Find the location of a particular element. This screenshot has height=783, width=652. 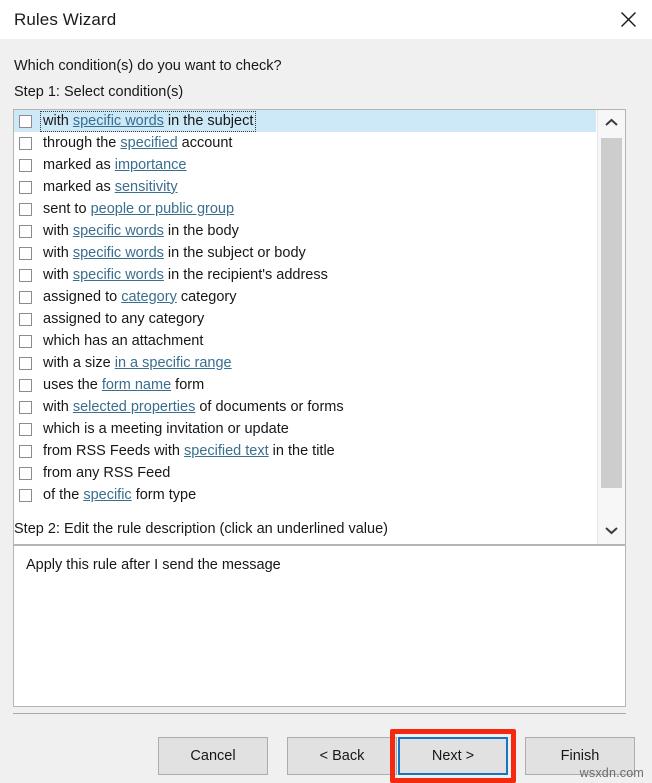

footer-separator is located at coordinates (319, 713).